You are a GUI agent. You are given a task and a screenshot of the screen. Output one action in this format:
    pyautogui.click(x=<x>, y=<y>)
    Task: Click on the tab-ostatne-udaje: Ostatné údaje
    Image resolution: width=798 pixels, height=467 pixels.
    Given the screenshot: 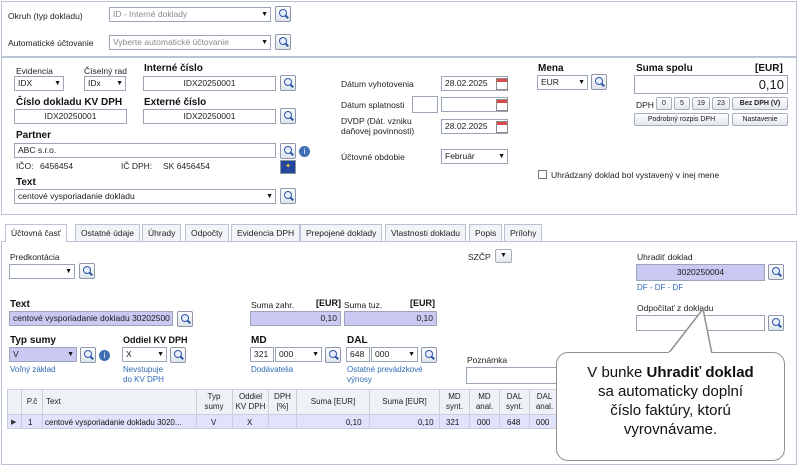 What is the action you would take?
    pyautogui.click(x=107, y=232)
    